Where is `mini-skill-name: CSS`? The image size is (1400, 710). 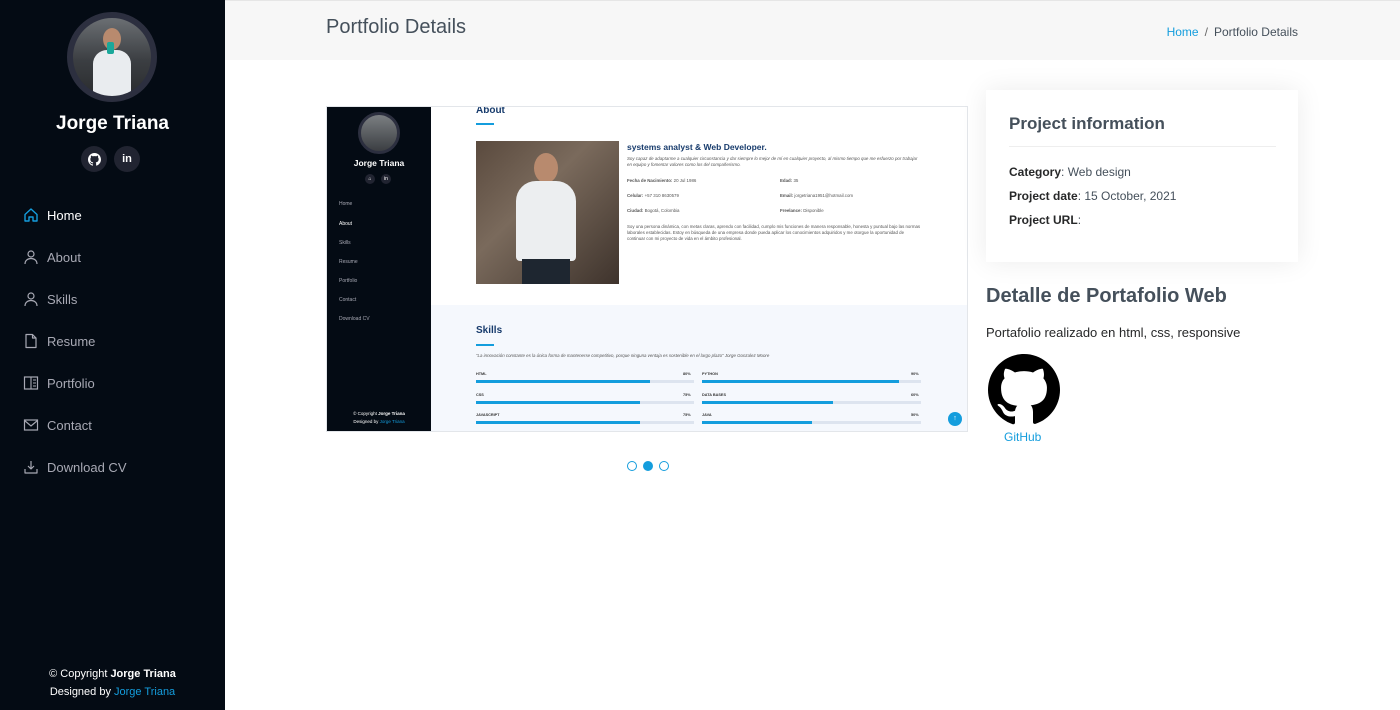
mini-skill-name: CSS is located at coordinates (480, 395).